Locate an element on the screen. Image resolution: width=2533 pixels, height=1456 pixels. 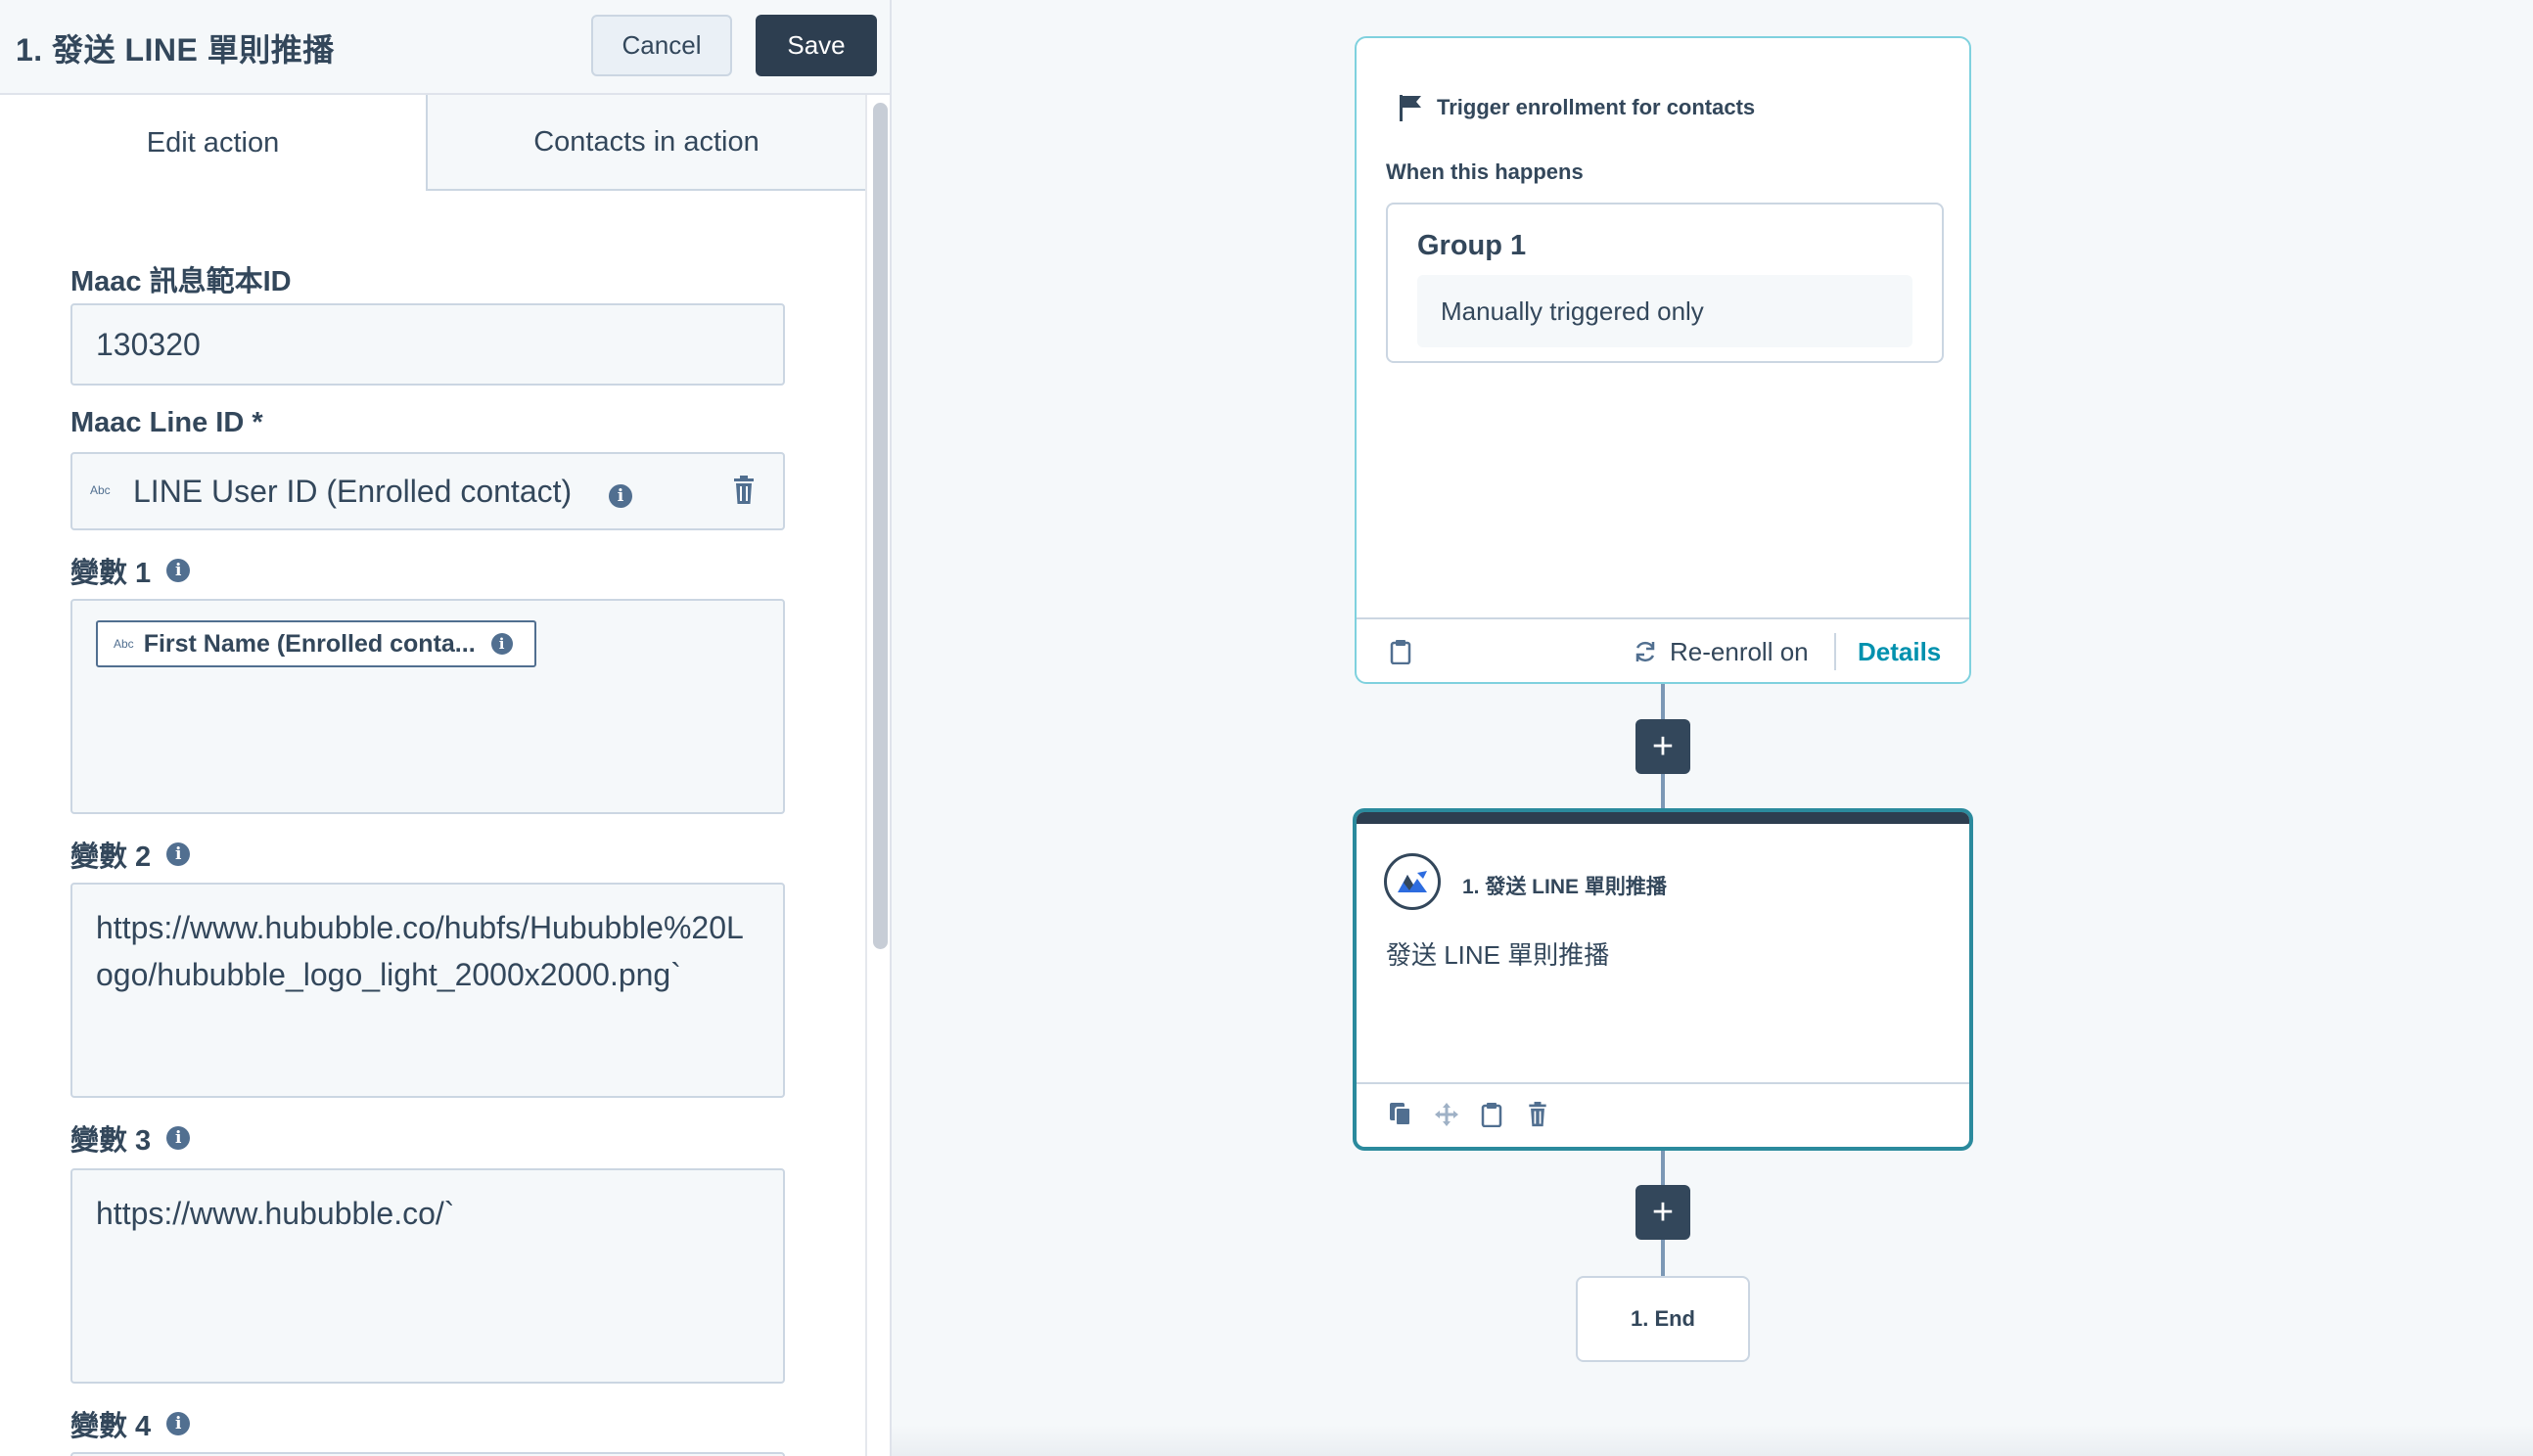
canvas-bottom-edge is located at coordinates (1713, 1440).